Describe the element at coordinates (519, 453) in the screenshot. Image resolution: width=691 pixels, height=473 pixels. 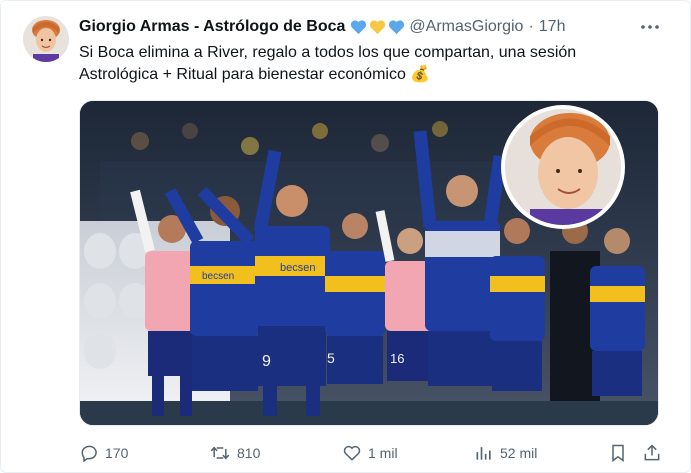
I see `views-count: 52 mil` at that location.